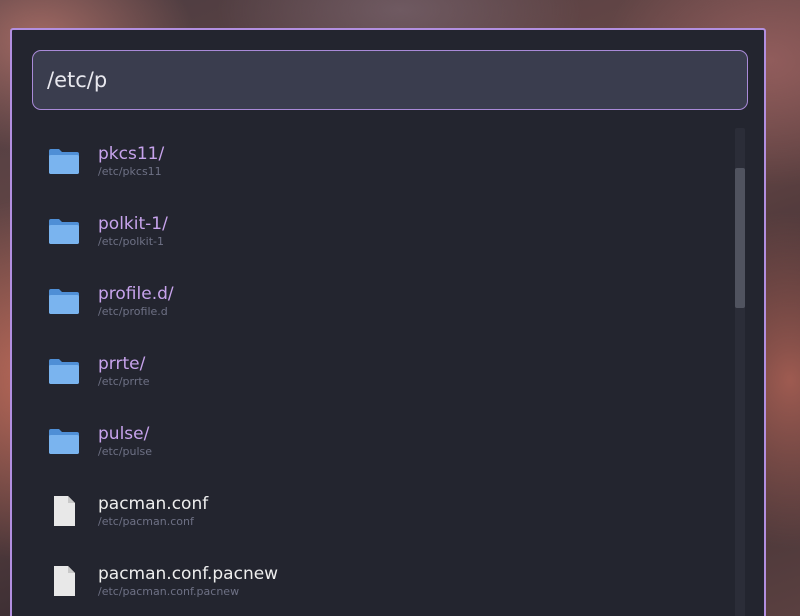 The image size is (800, 616). What do you see at coordinates (377, 161) in the screenshot?
I see `result-item: pkcs11//etc/pkcs11` at bounding box center [377, 161].